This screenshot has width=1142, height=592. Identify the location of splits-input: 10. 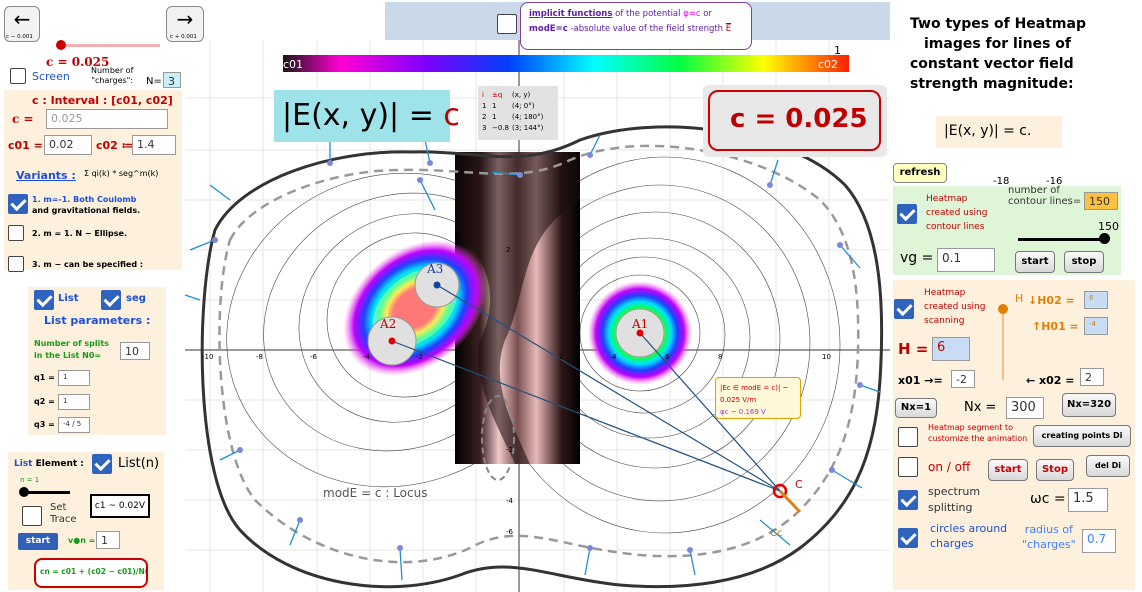
(135, 351).